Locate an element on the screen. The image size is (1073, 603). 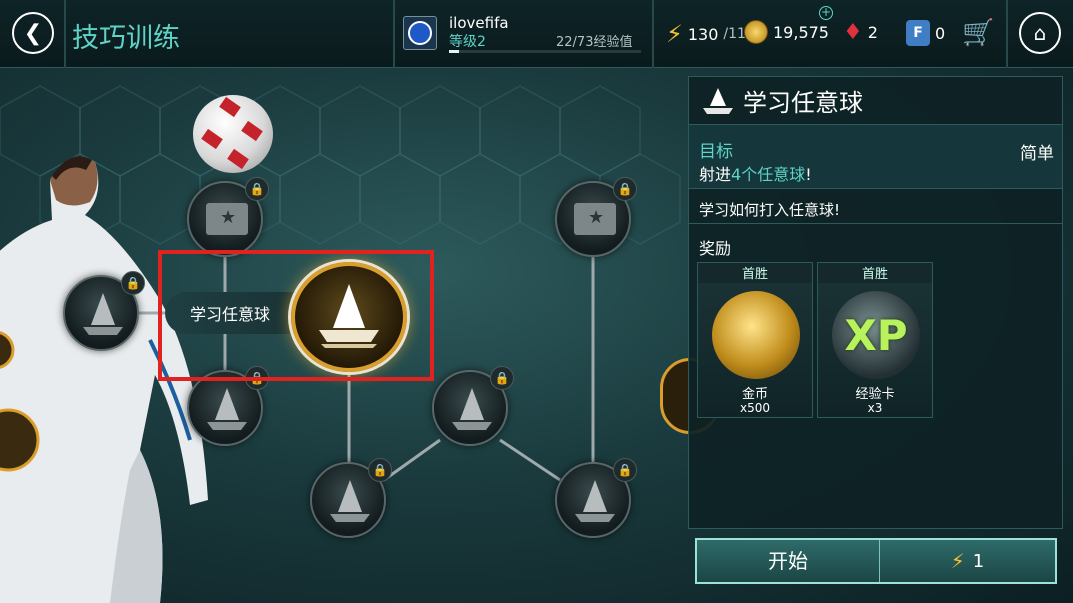
skill-node-cone-2: 🔒 is located at coordinates (228, 406).